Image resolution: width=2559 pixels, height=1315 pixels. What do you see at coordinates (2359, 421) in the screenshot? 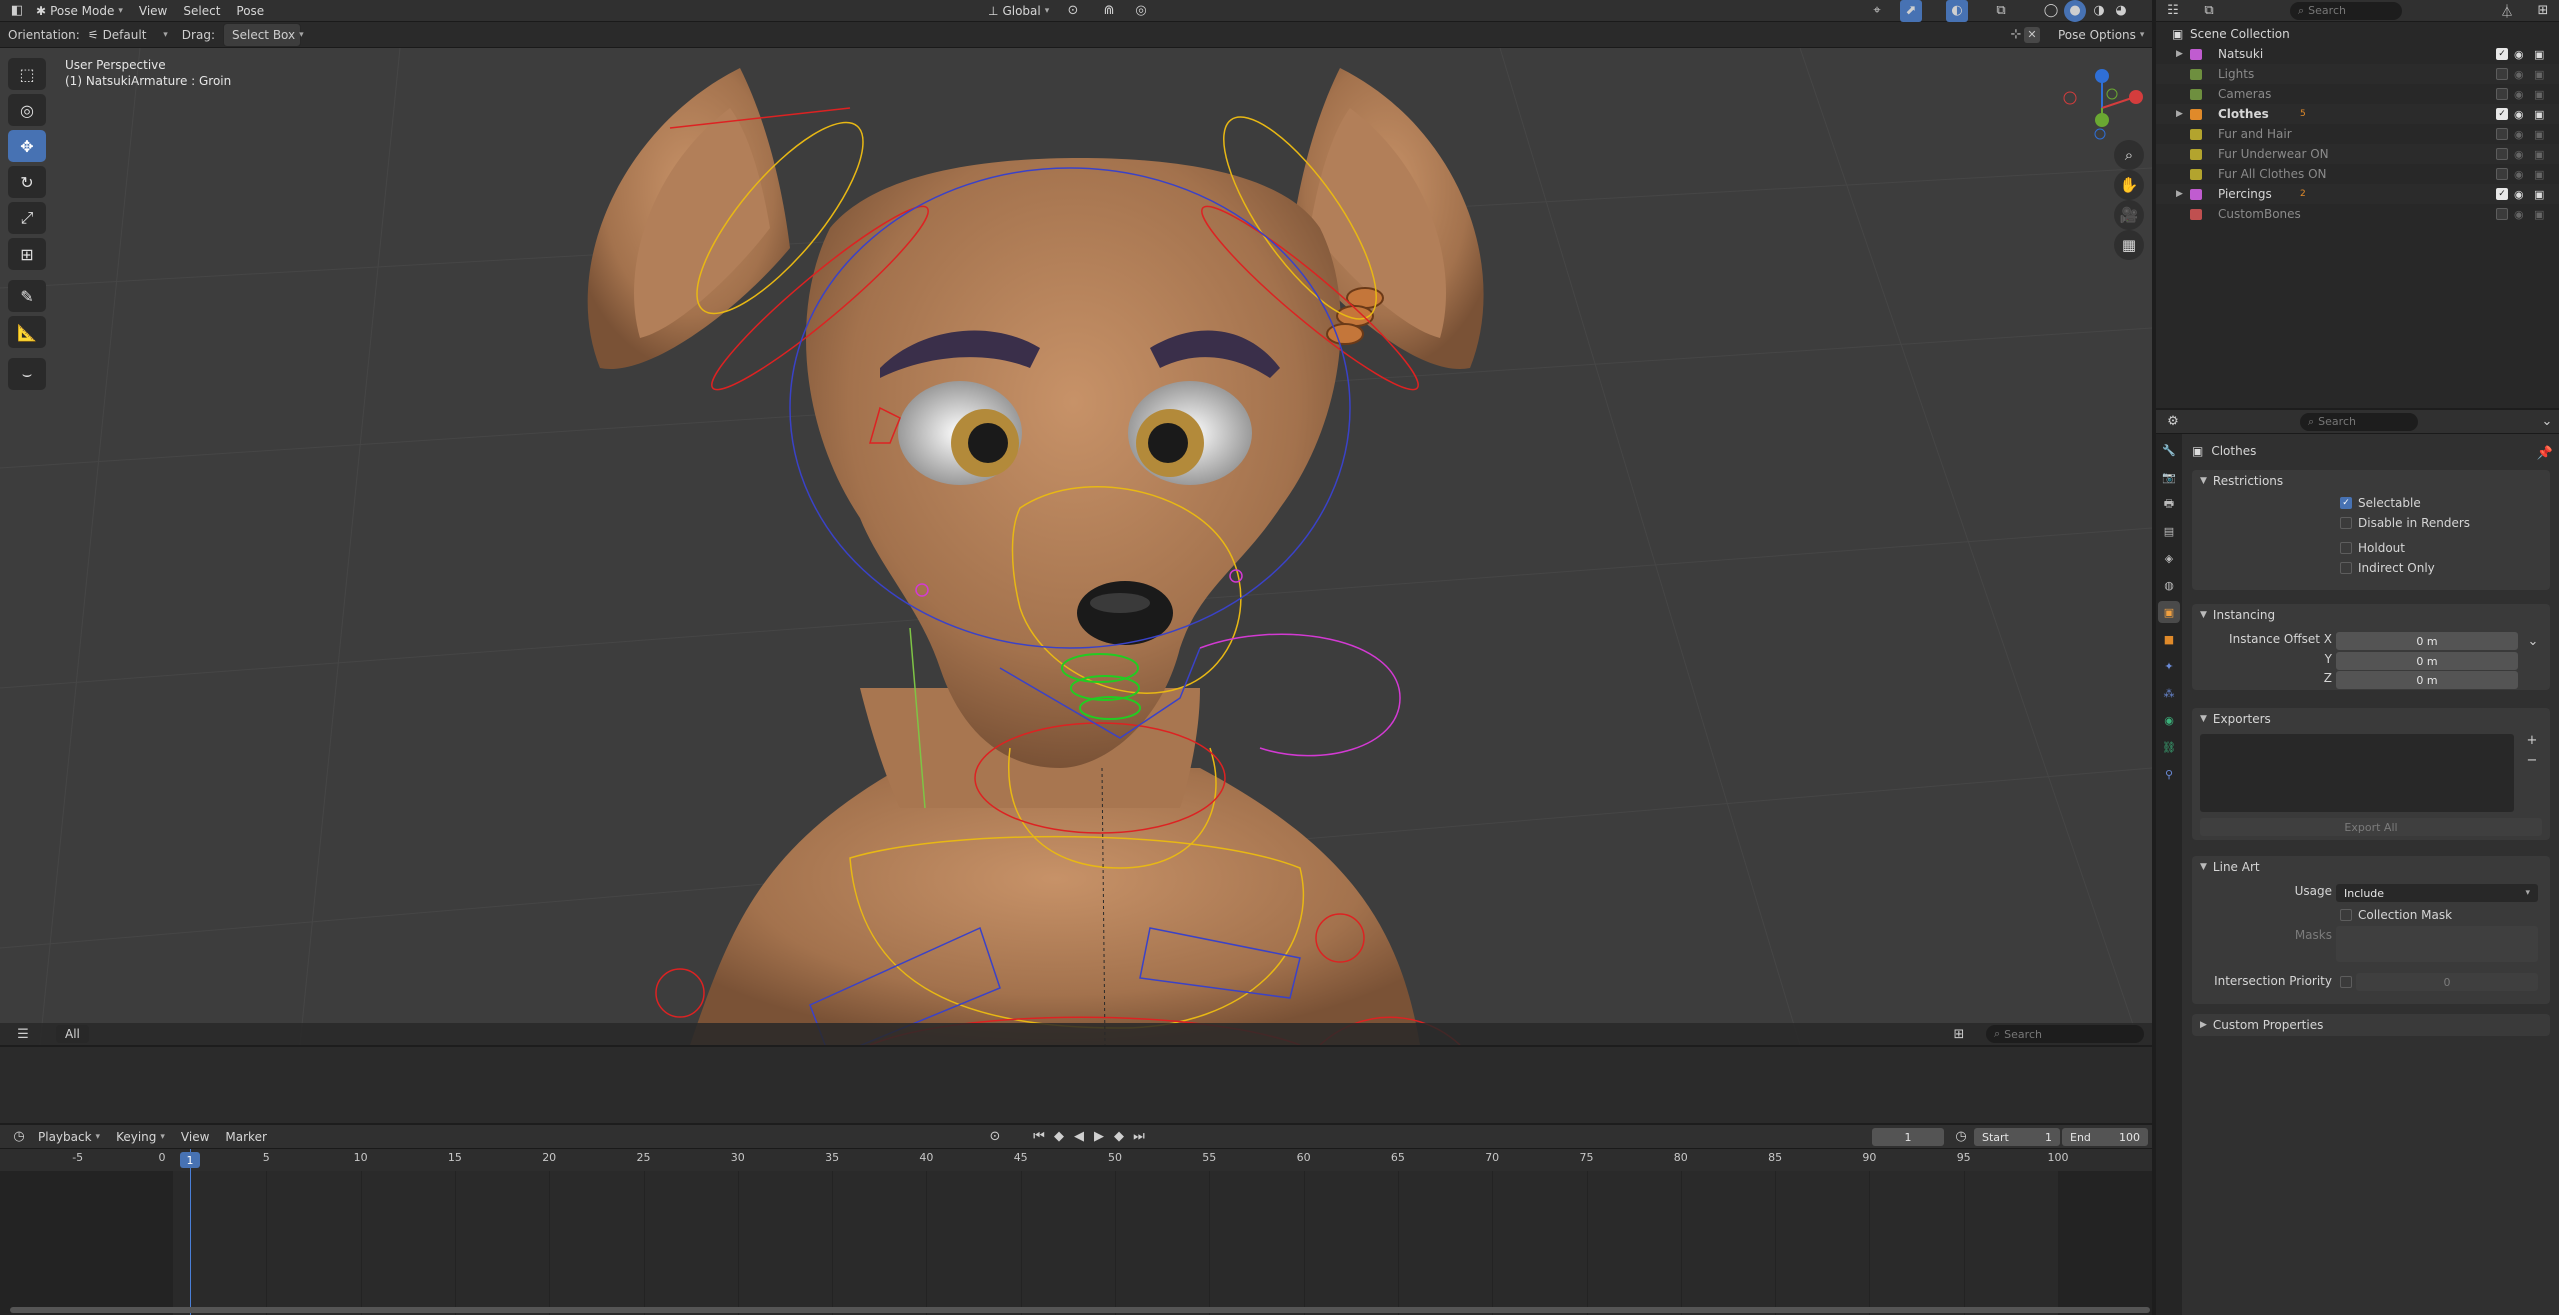
I see `properties-search: ⌕ Search` at bounding box center [2359, 421].